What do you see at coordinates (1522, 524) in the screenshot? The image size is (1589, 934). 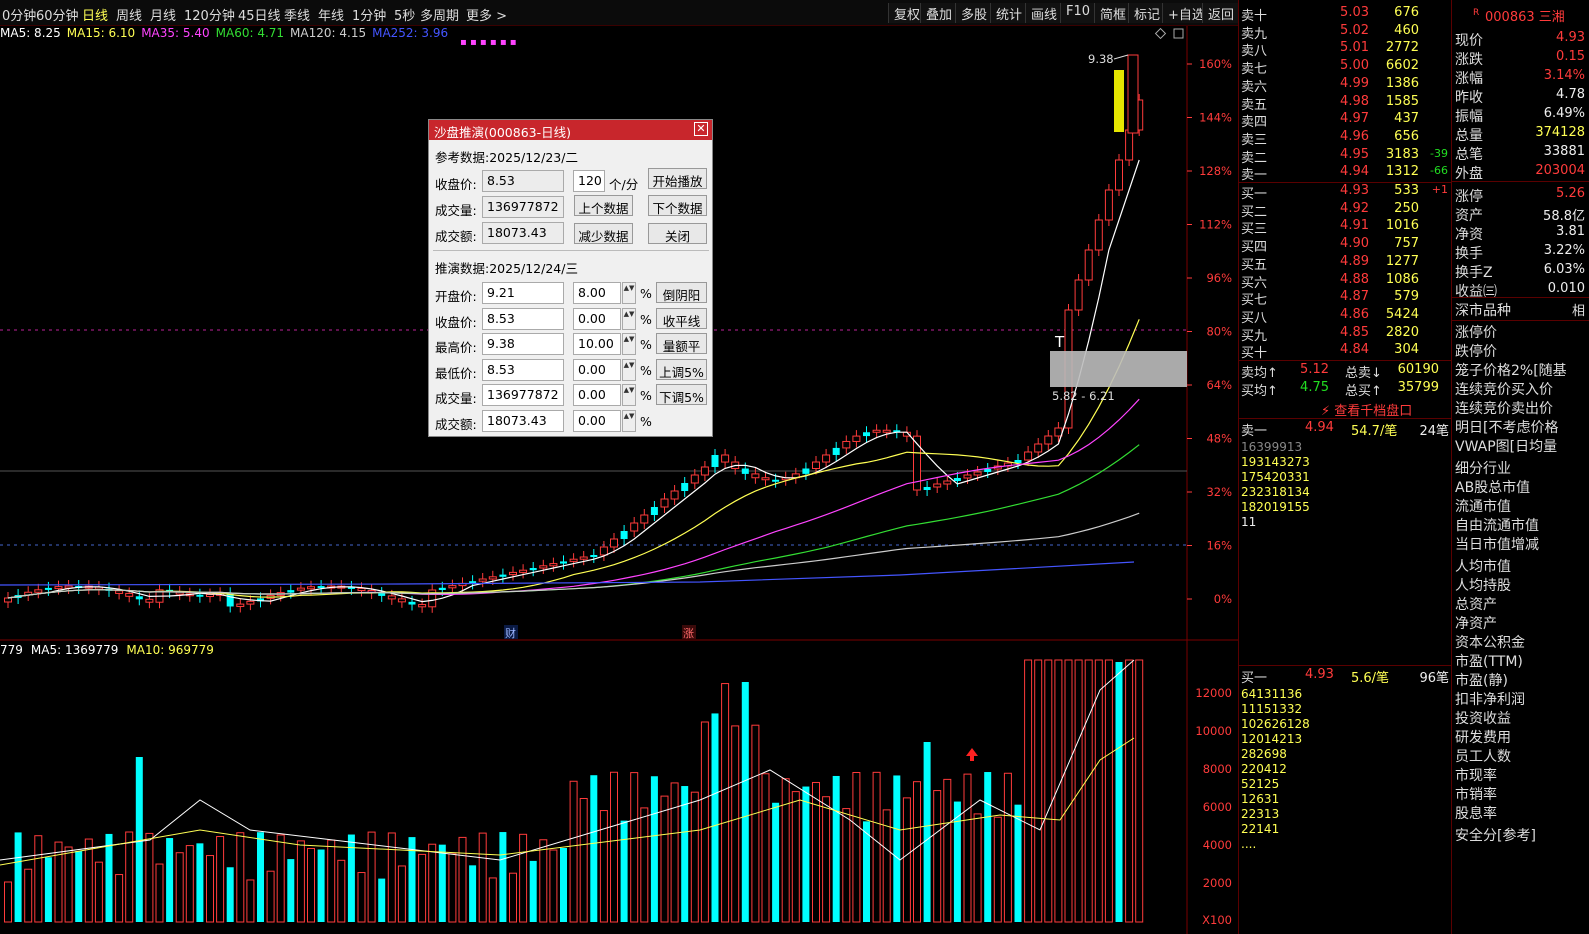 I see `field-row-10: 自由流通市值` at bounding box center [1522, 524].